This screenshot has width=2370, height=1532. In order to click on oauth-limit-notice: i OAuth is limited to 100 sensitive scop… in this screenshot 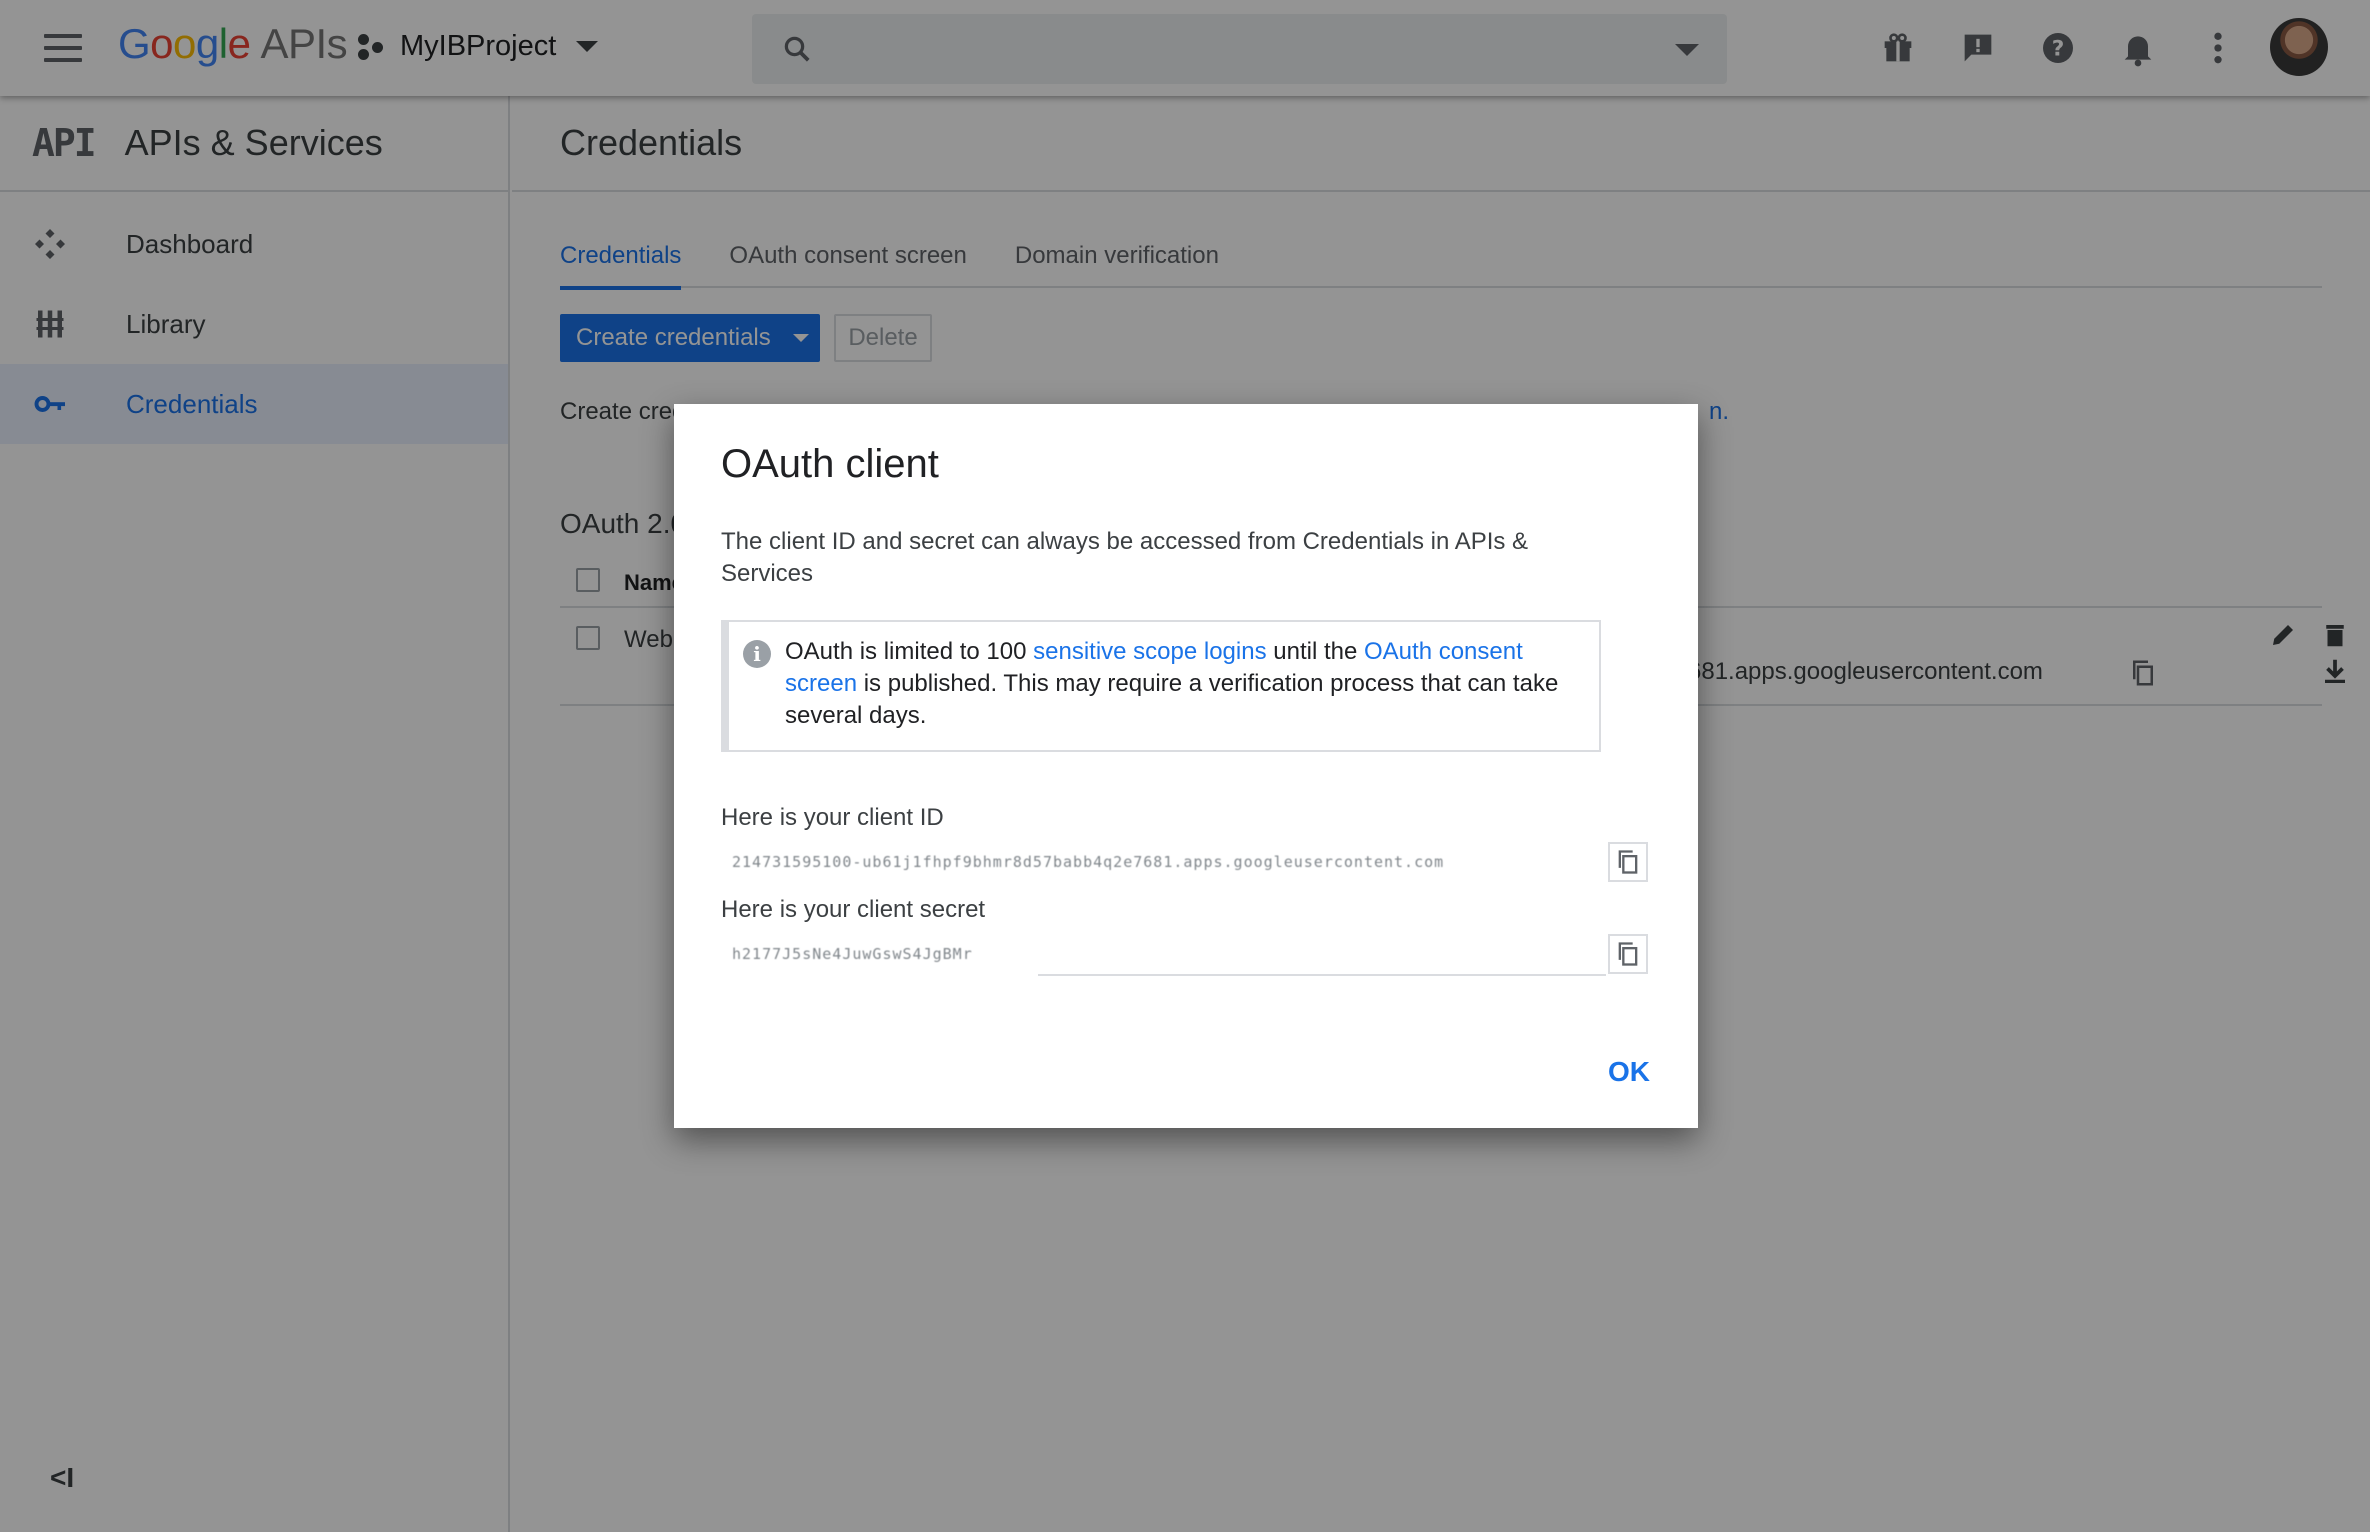, I will do `click(1161, 686)`.